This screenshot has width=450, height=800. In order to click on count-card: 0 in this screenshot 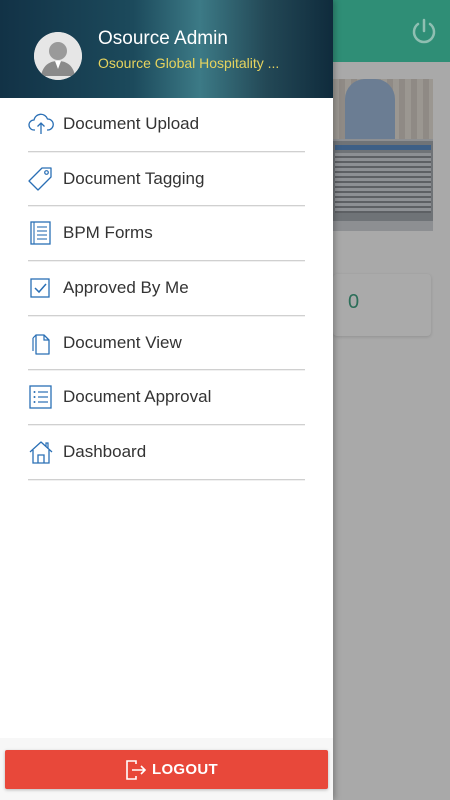, I will do `click(382, 305)`.